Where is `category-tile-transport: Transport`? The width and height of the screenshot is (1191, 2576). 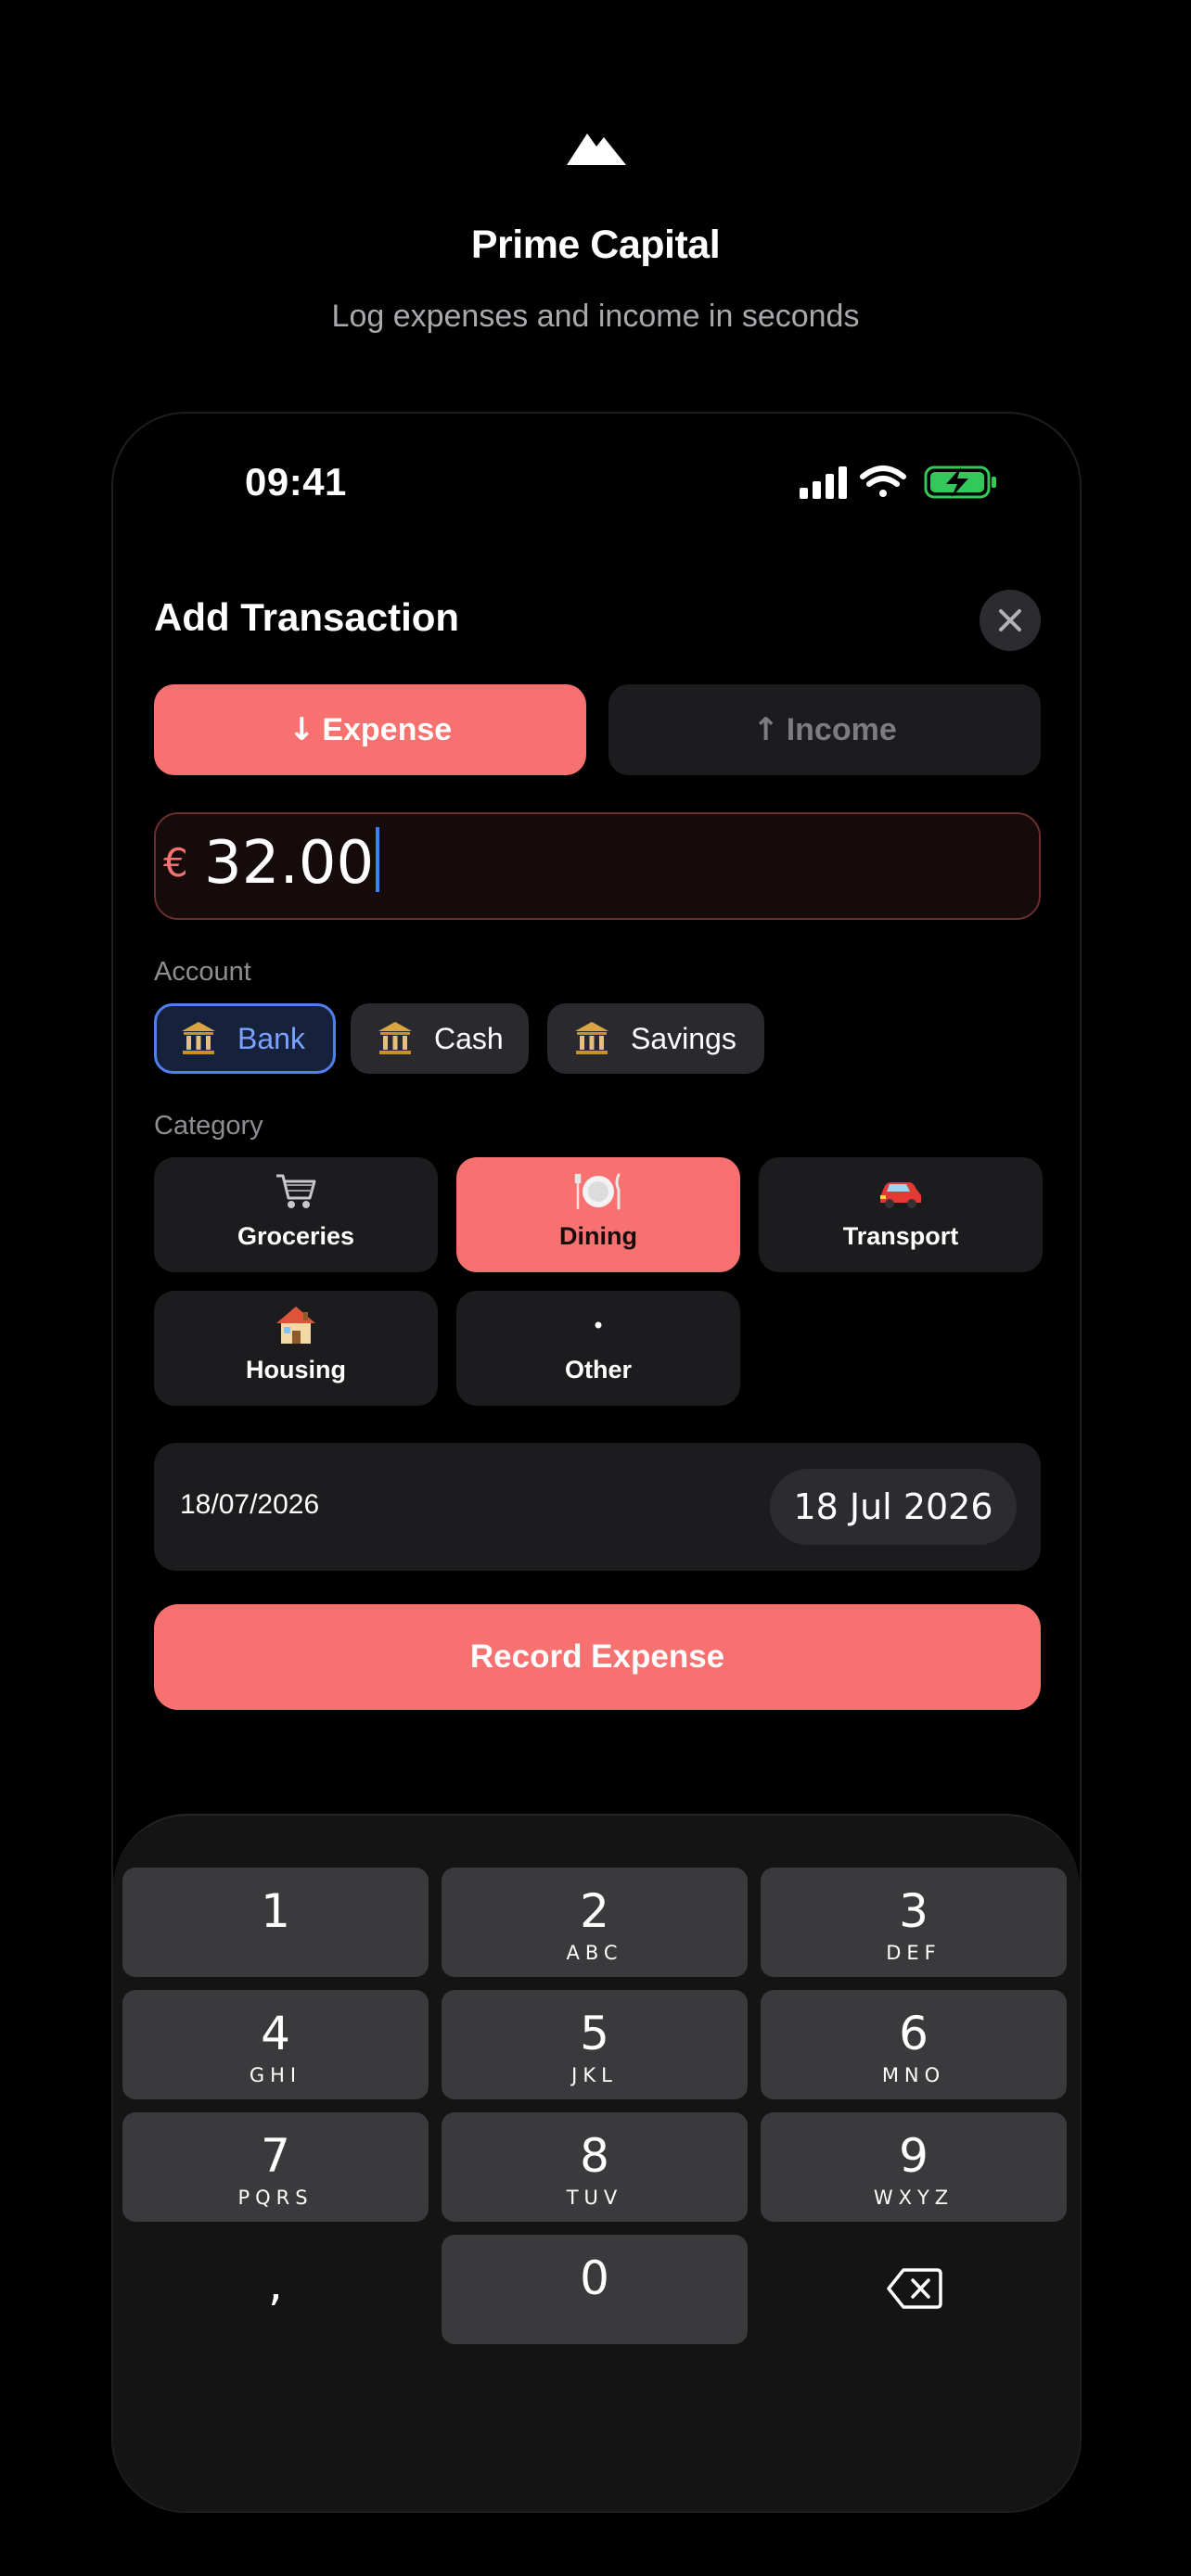
category-tile-transport: Transport is located at coordinates (901, 1214).